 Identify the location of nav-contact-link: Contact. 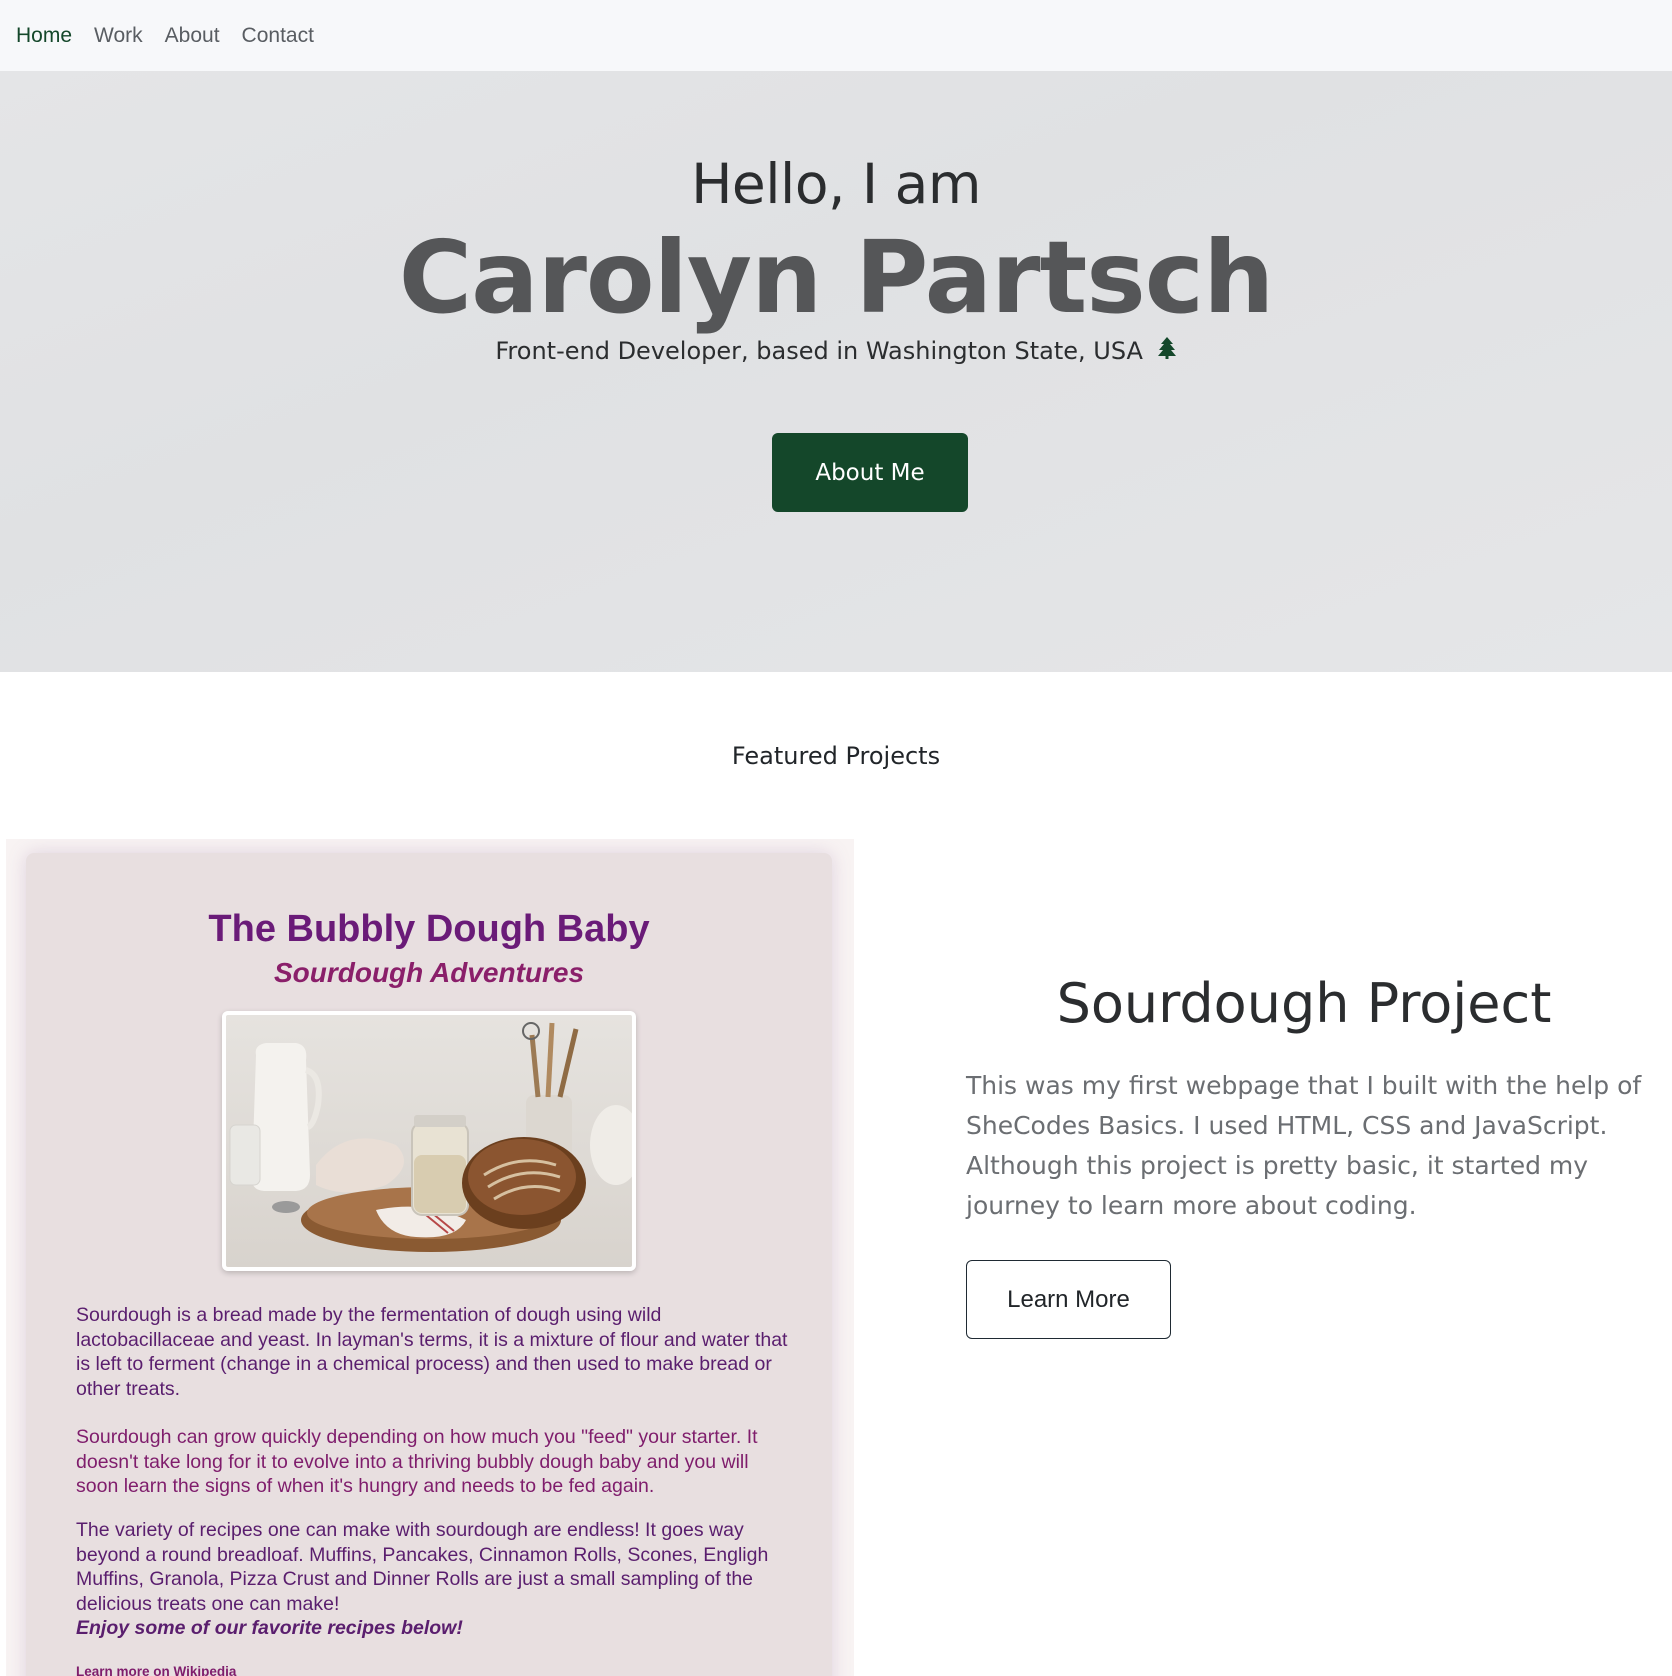
(278, 36).